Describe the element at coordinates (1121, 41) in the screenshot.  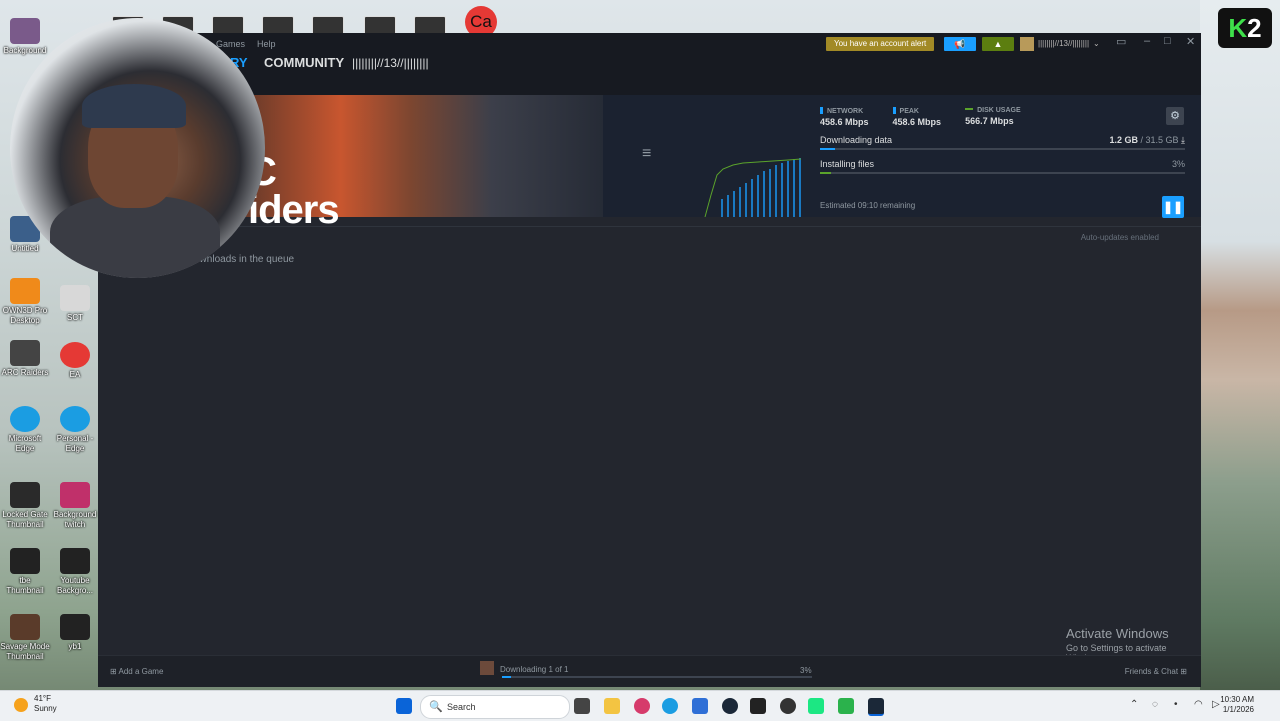
I see `big-picture-icon: ▭` at that location.